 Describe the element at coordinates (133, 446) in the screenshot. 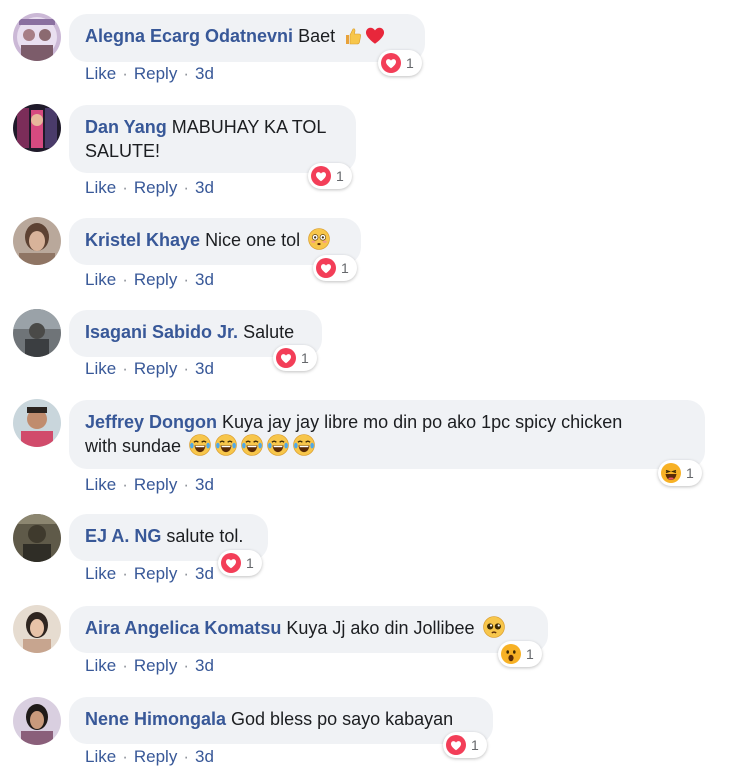

I see `comment-text-line-2: with sundae` at that location.